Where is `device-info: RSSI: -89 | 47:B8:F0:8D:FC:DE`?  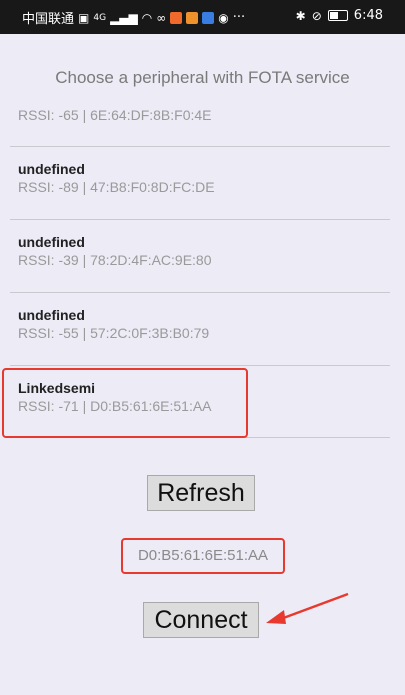 device-info: RSSI: -89 | 47:B8:F0:8D:FC:DE is located at coordinates (116, 187).